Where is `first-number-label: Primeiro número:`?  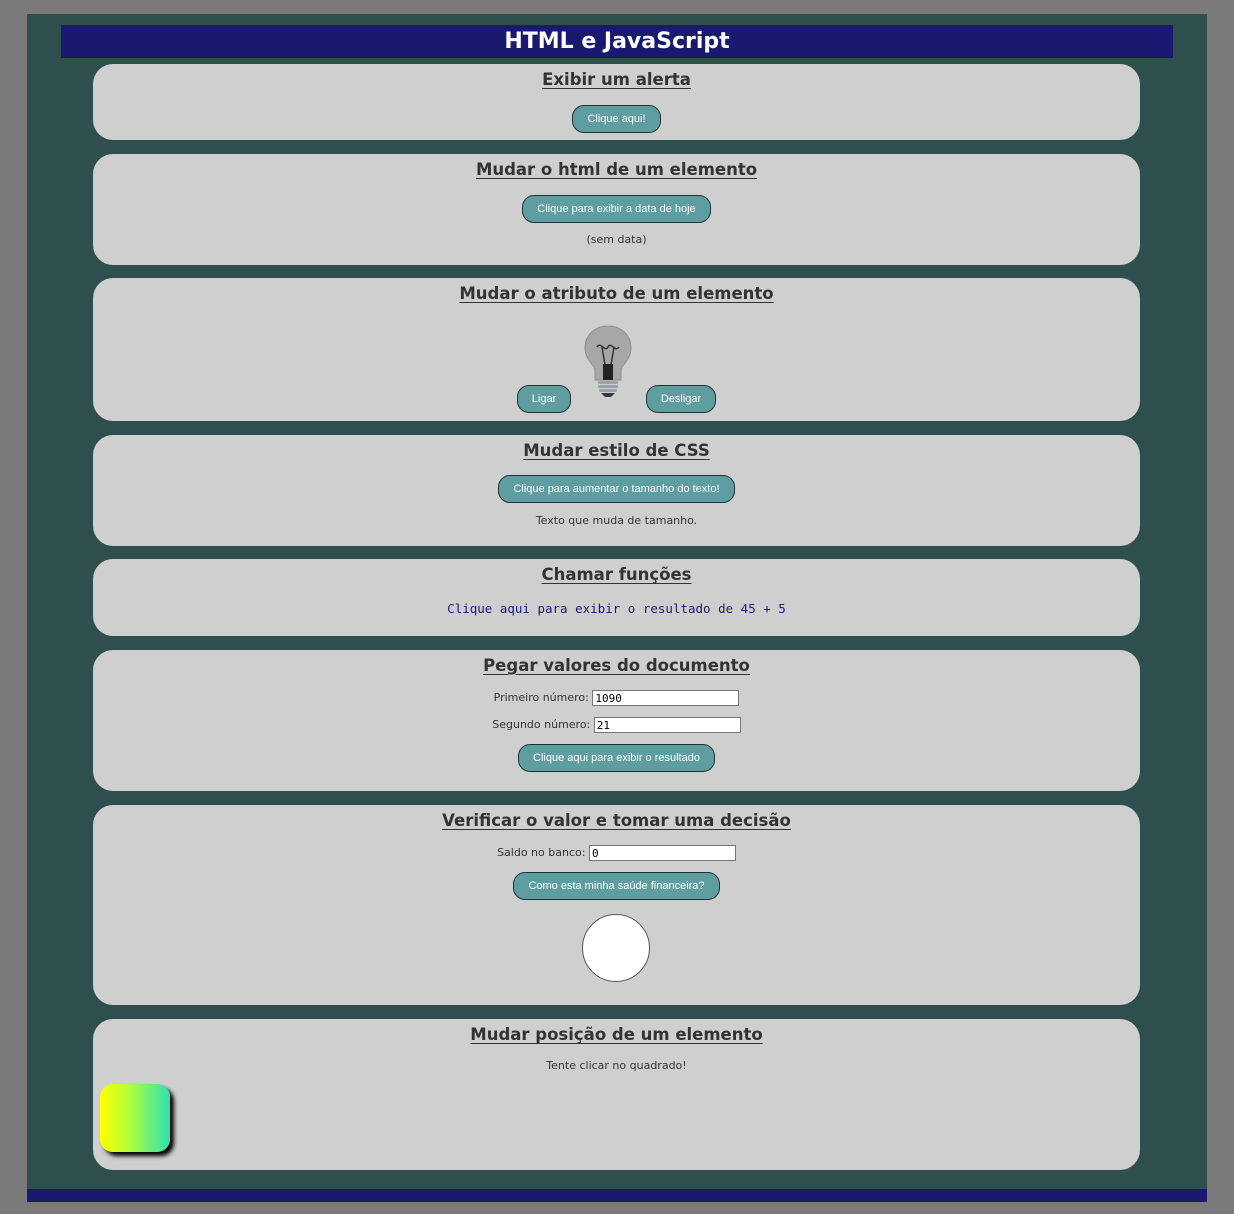 first-number-label: Primeiro número: is located at coordinates (541, 697).